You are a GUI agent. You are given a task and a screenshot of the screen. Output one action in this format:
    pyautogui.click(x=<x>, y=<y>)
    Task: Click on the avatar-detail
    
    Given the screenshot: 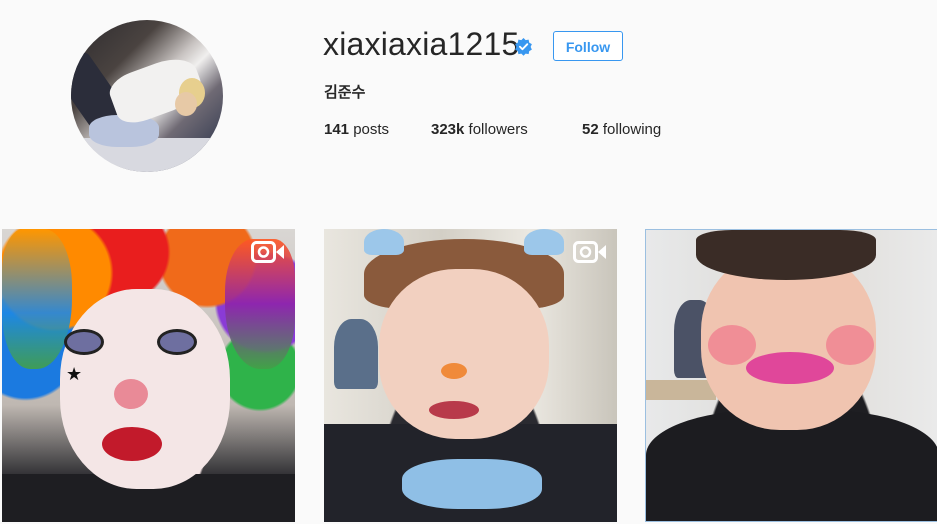 What is the action you would take?
    pyautogui.click(x=186, y=104)
    